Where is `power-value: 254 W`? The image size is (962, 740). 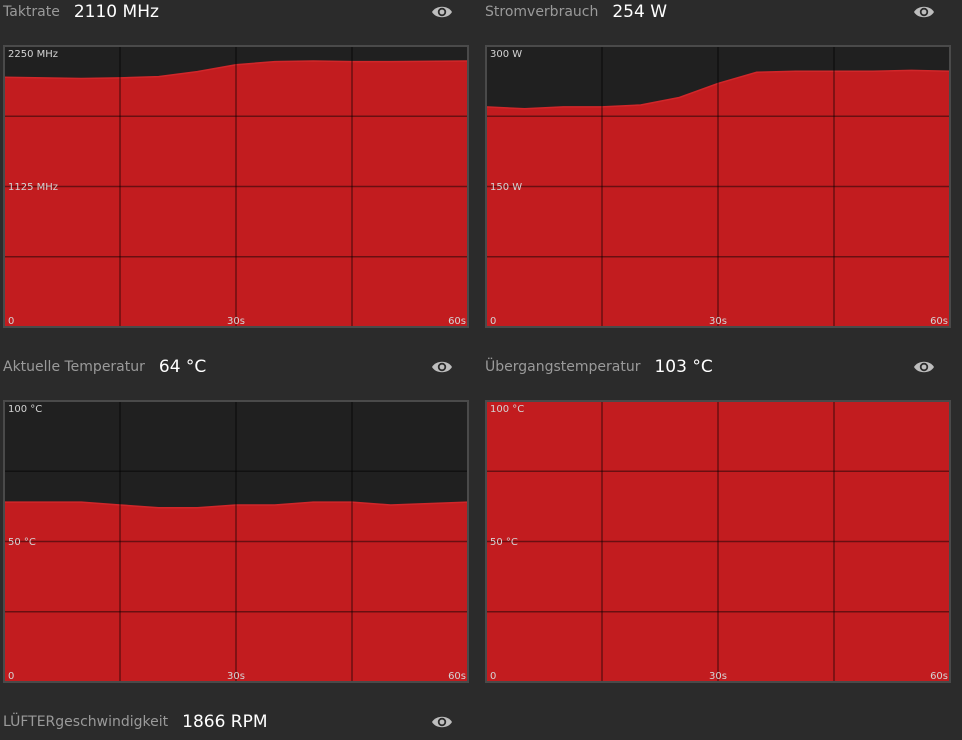
power-value: 254 W is located at coordinates (640, 12).